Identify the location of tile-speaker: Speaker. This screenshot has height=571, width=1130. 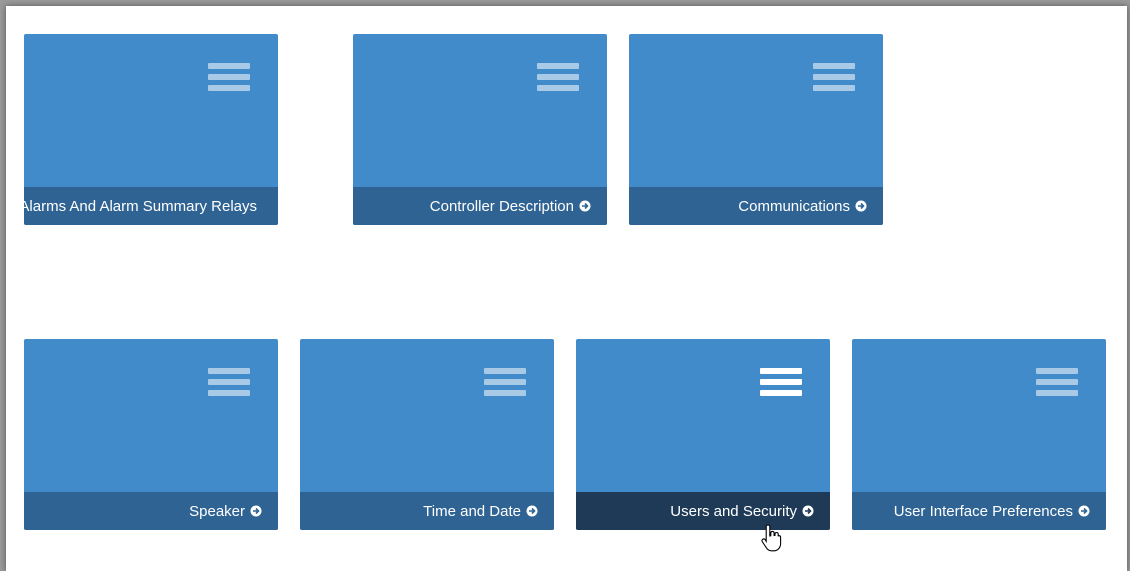
(151, 434).